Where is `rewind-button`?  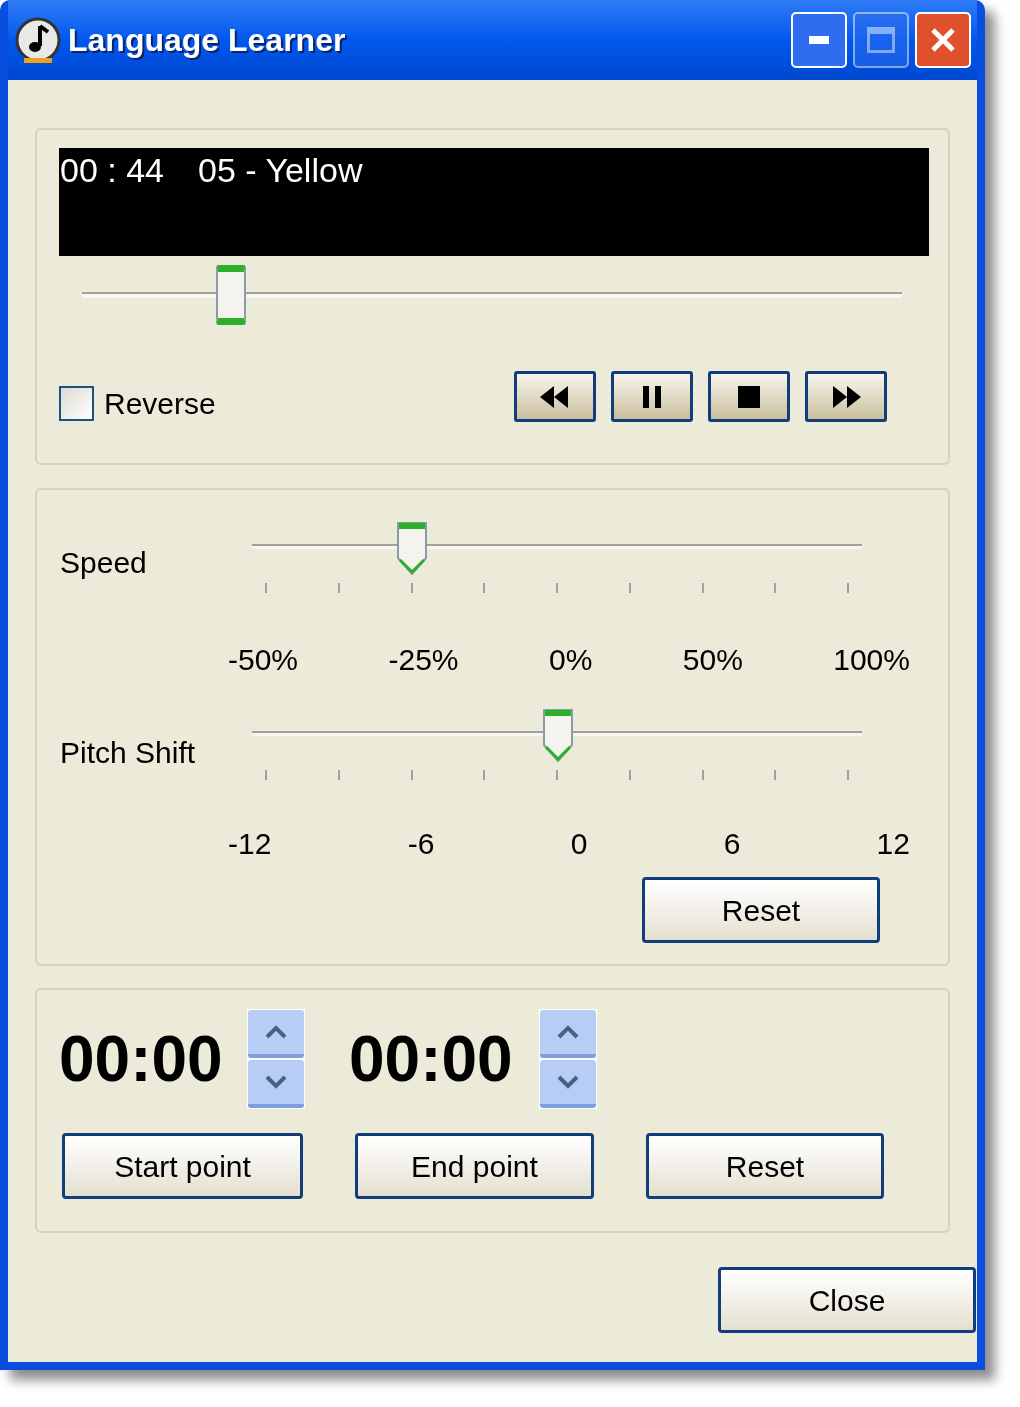 rewind-button is located at coordinates (555, 396).